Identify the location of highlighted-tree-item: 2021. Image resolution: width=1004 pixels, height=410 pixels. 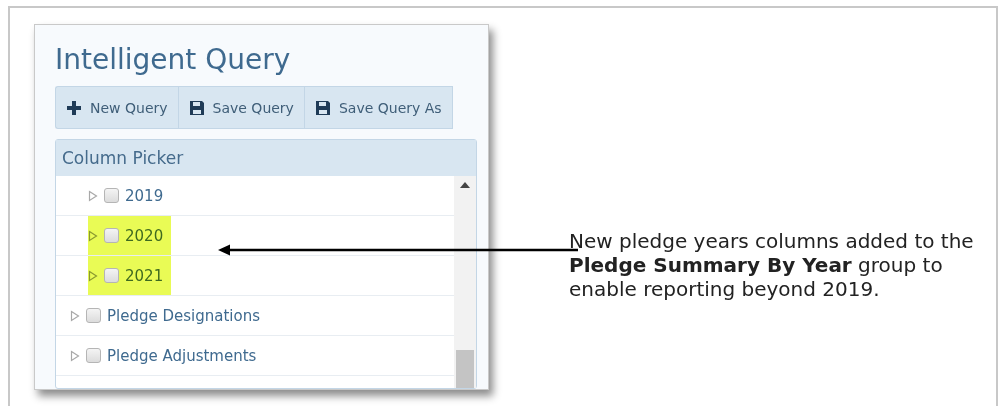
(130, 275).